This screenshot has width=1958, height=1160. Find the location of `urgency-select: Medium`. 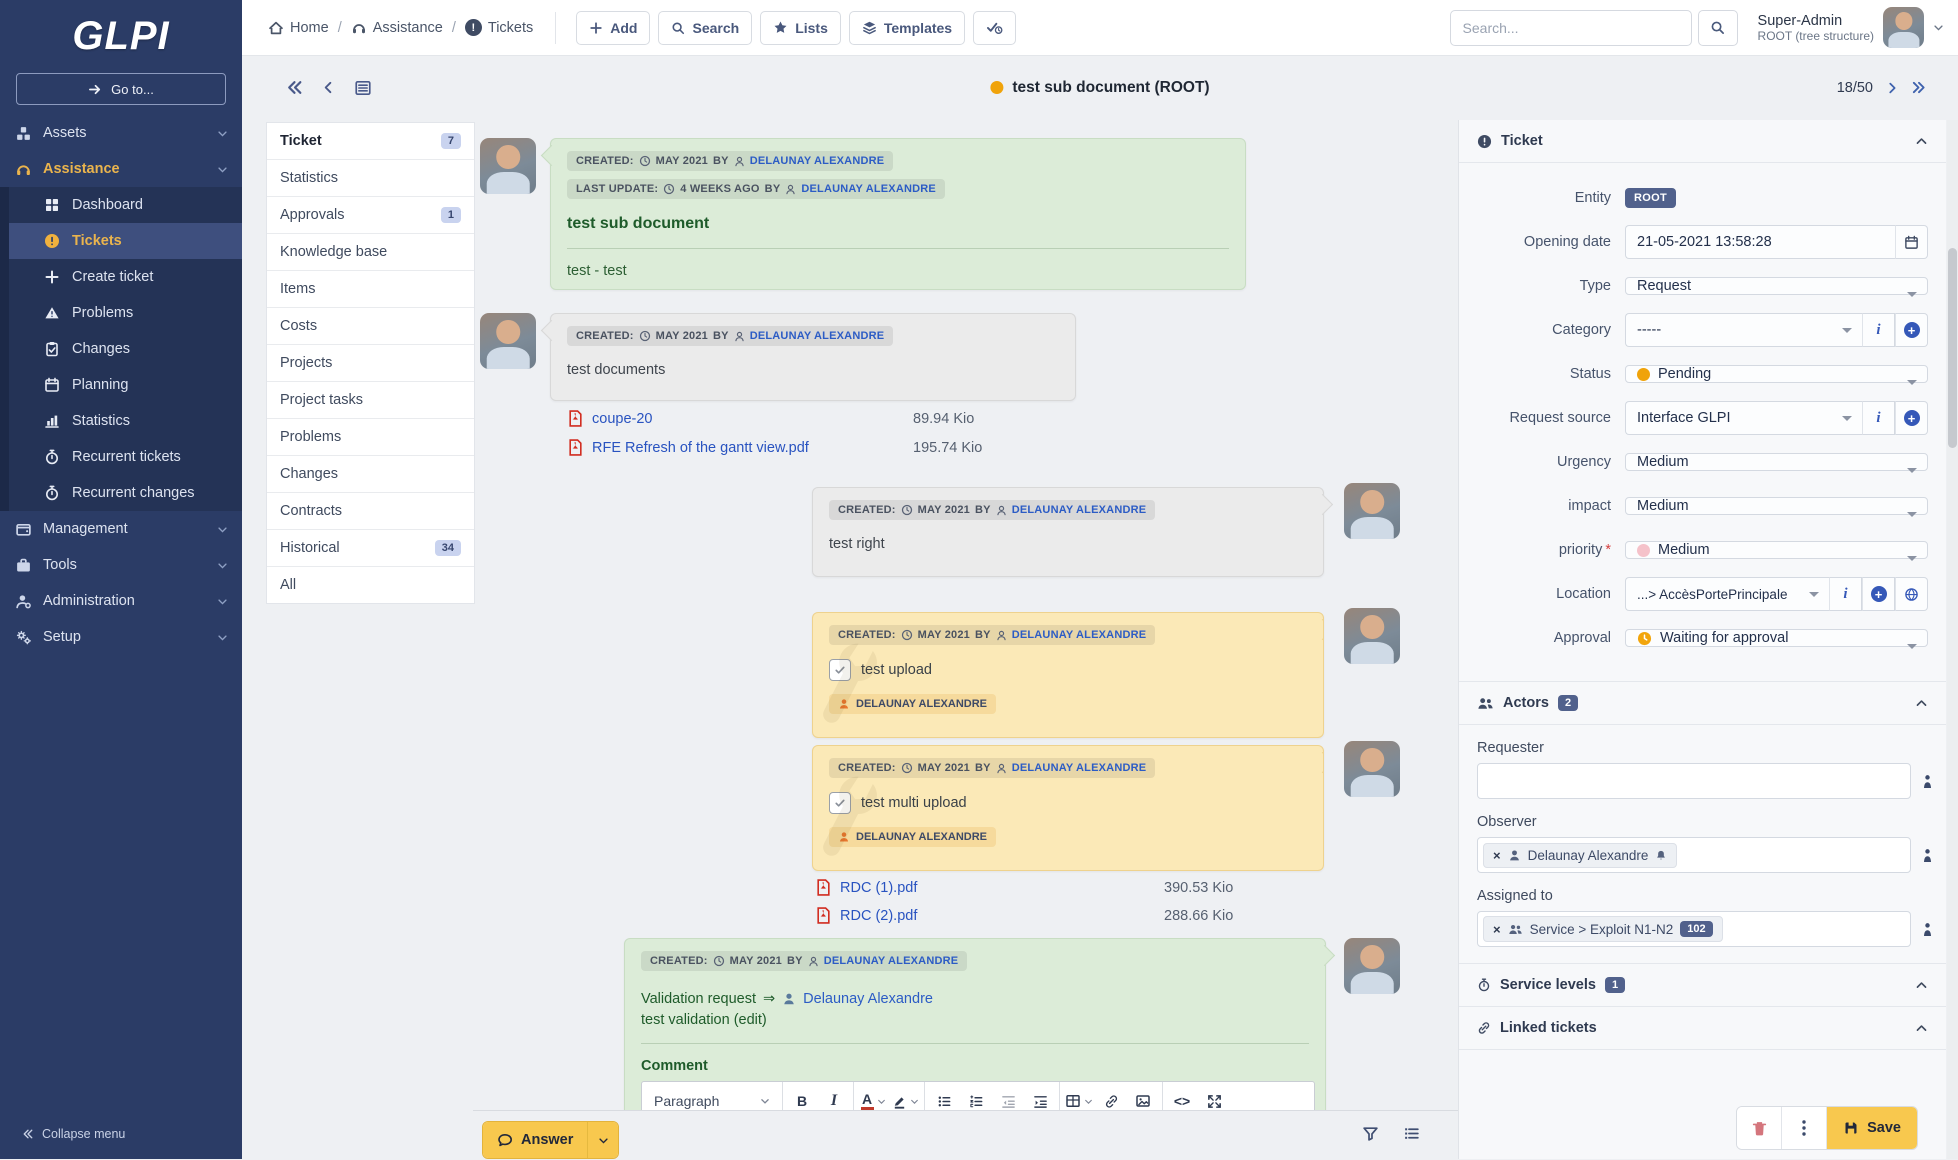

urgency-select: Medium is located at coordinates (1776, 463).